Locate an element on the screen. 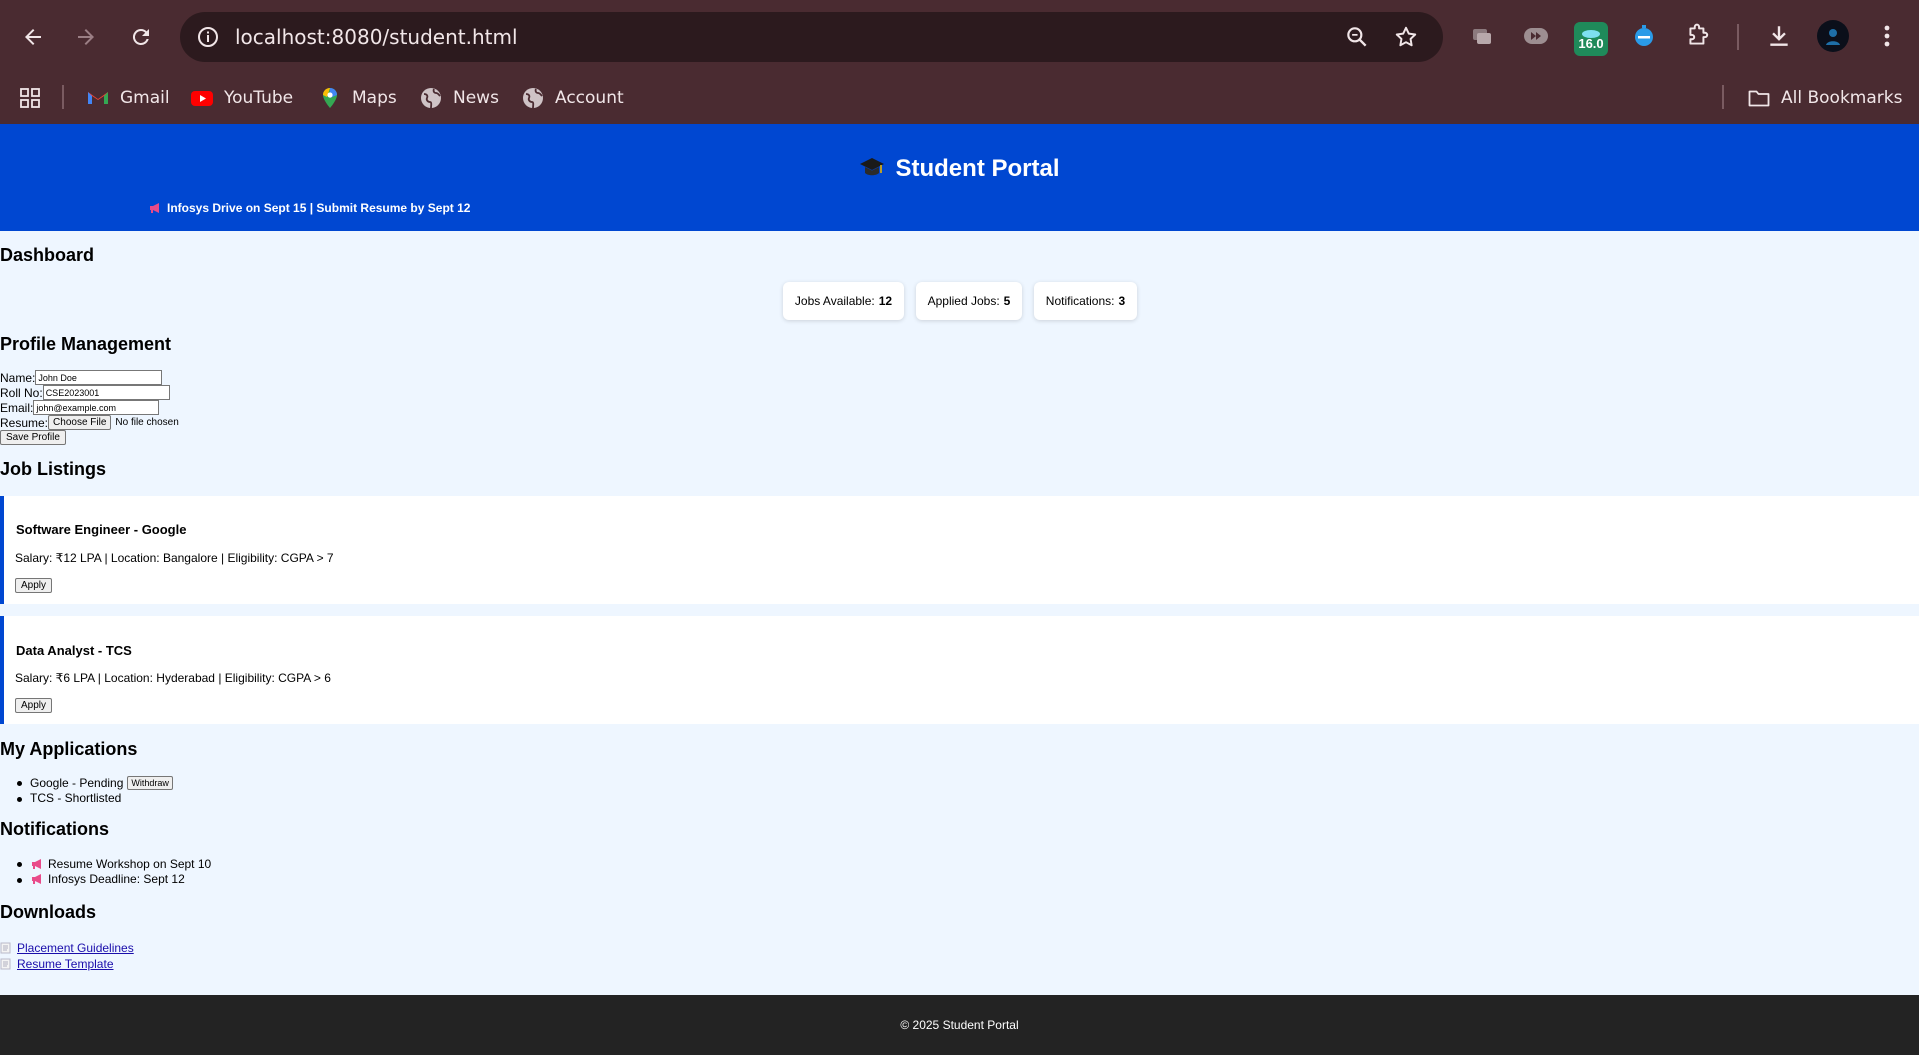 Image resolution: width=1919 pixels, height=1055 pixels. bookmark-news: News is located at coordinates (459, 98).